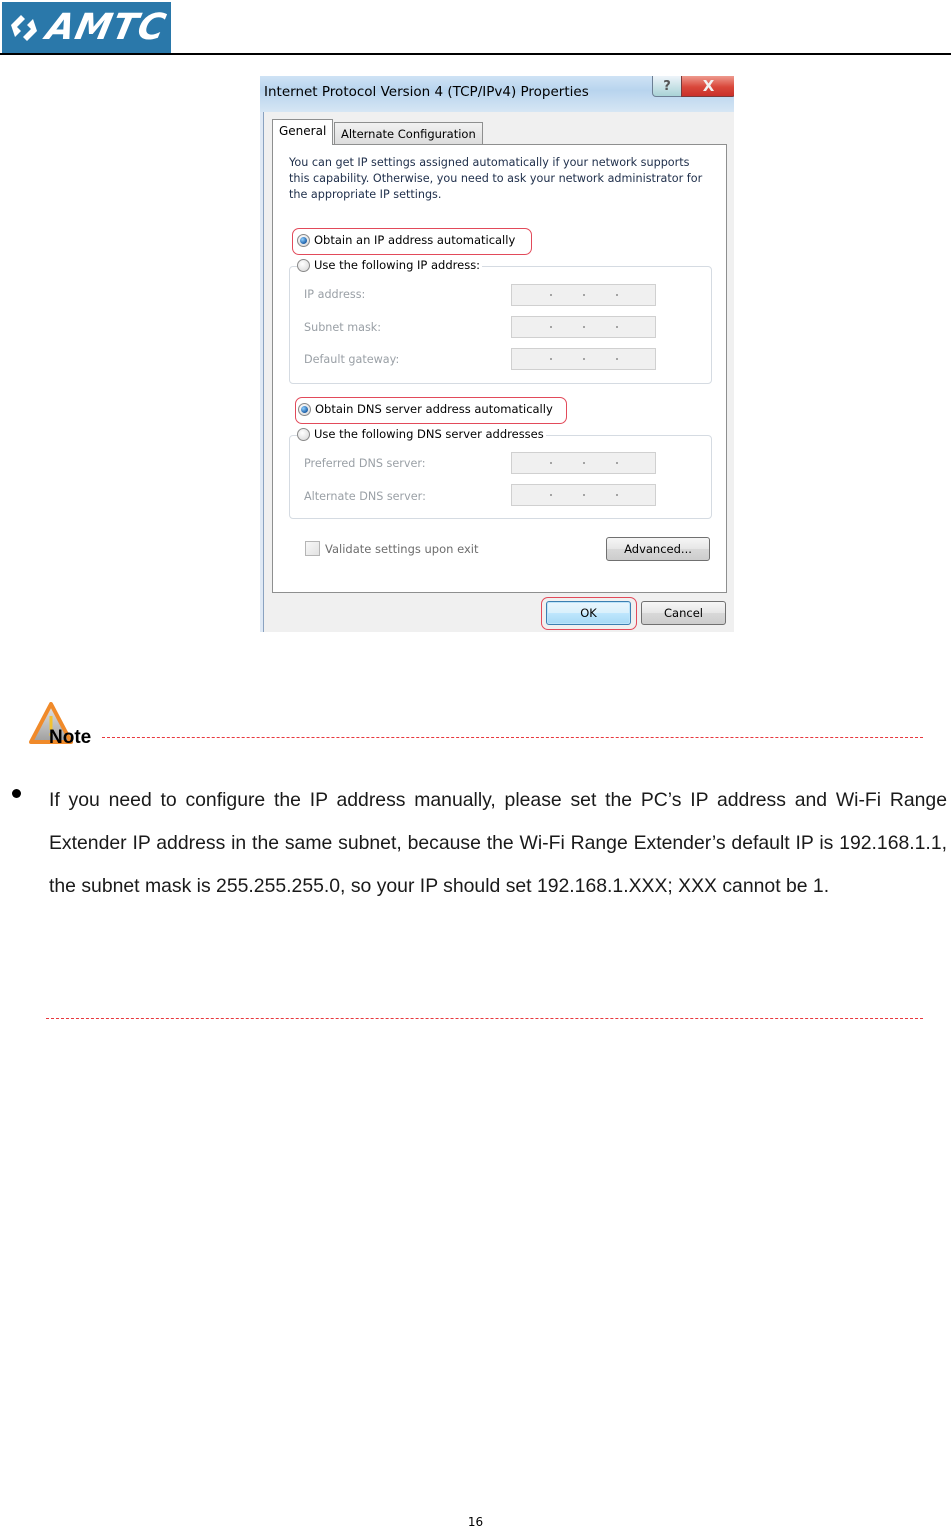 The image size is (951, 1535). I want to click on radio-use-following-ip: Use the following IP address:, so click(390, 265).